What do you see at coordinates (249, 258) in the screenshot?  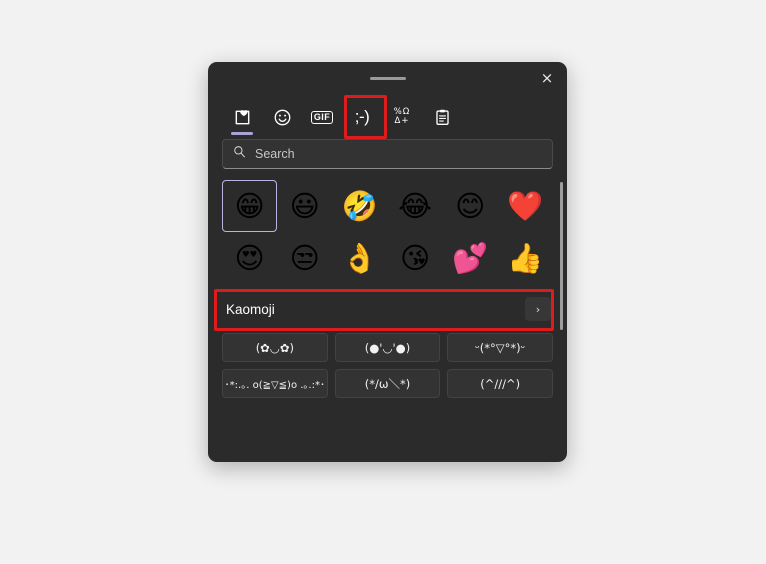 I see `emoji-cell: 😍` at bounding box center [249, 258].